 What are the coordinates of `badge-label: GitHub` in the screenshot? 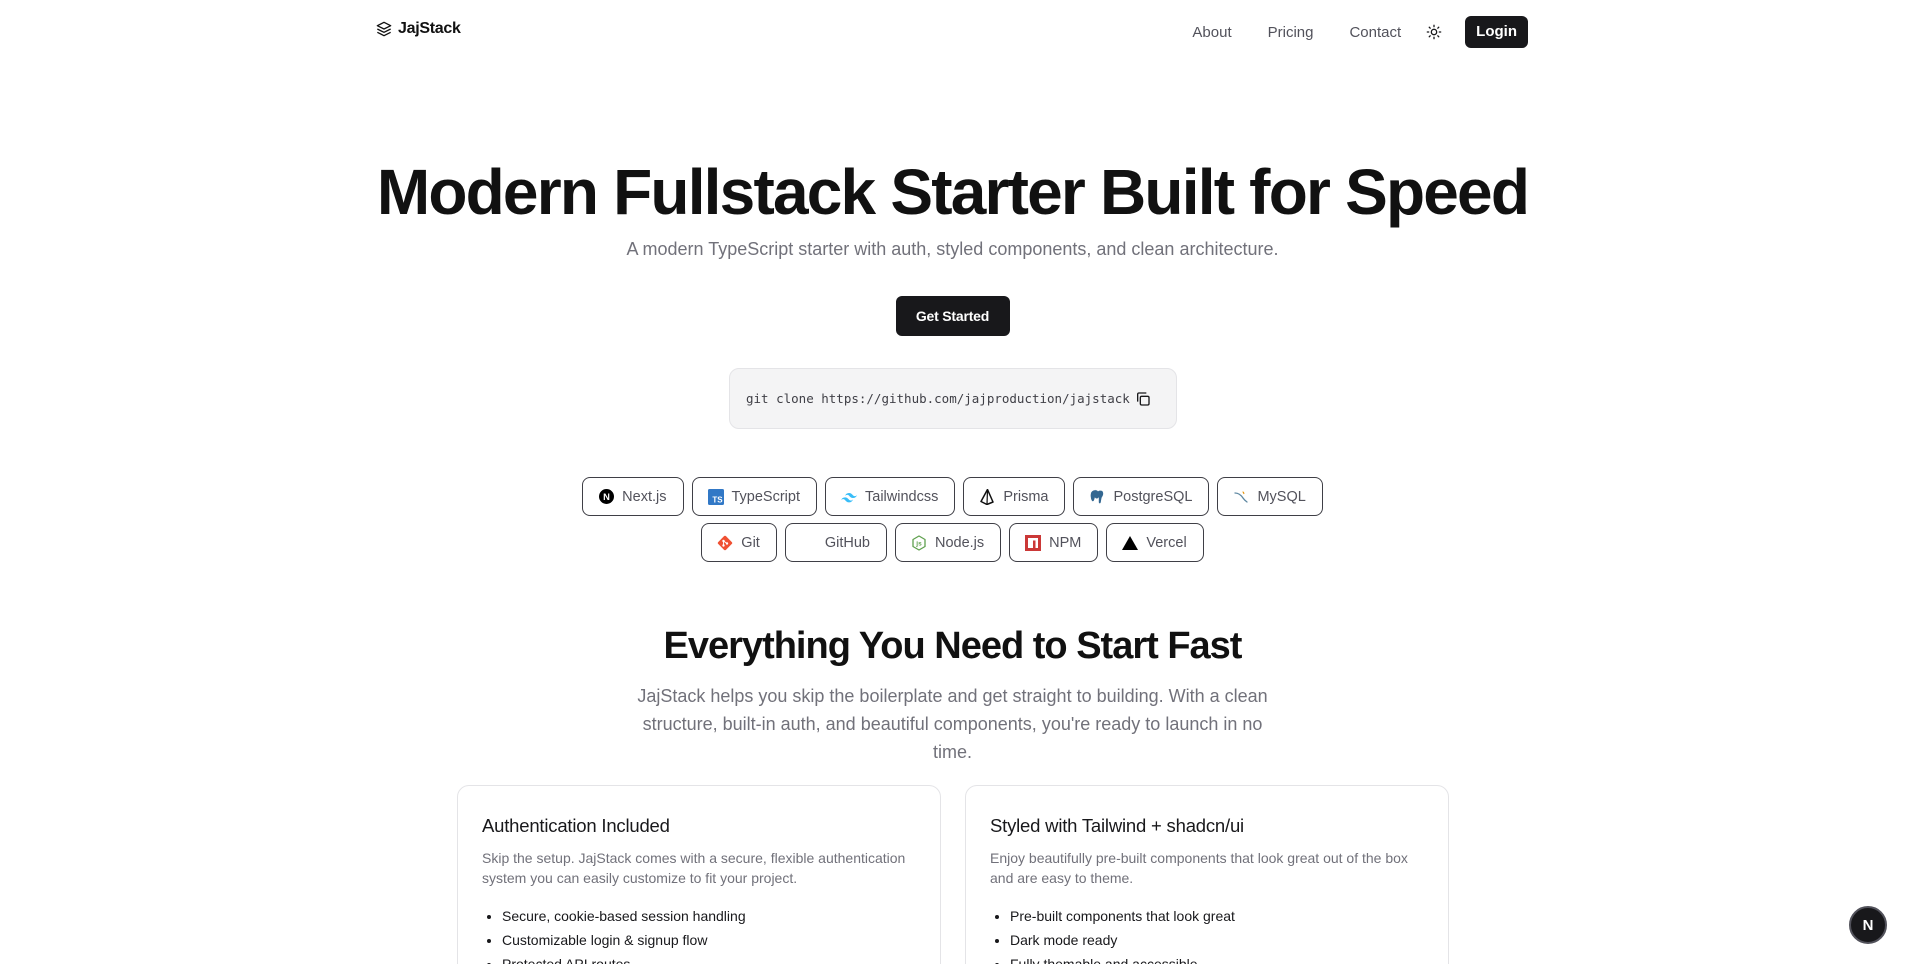 It's located at (847, 542).